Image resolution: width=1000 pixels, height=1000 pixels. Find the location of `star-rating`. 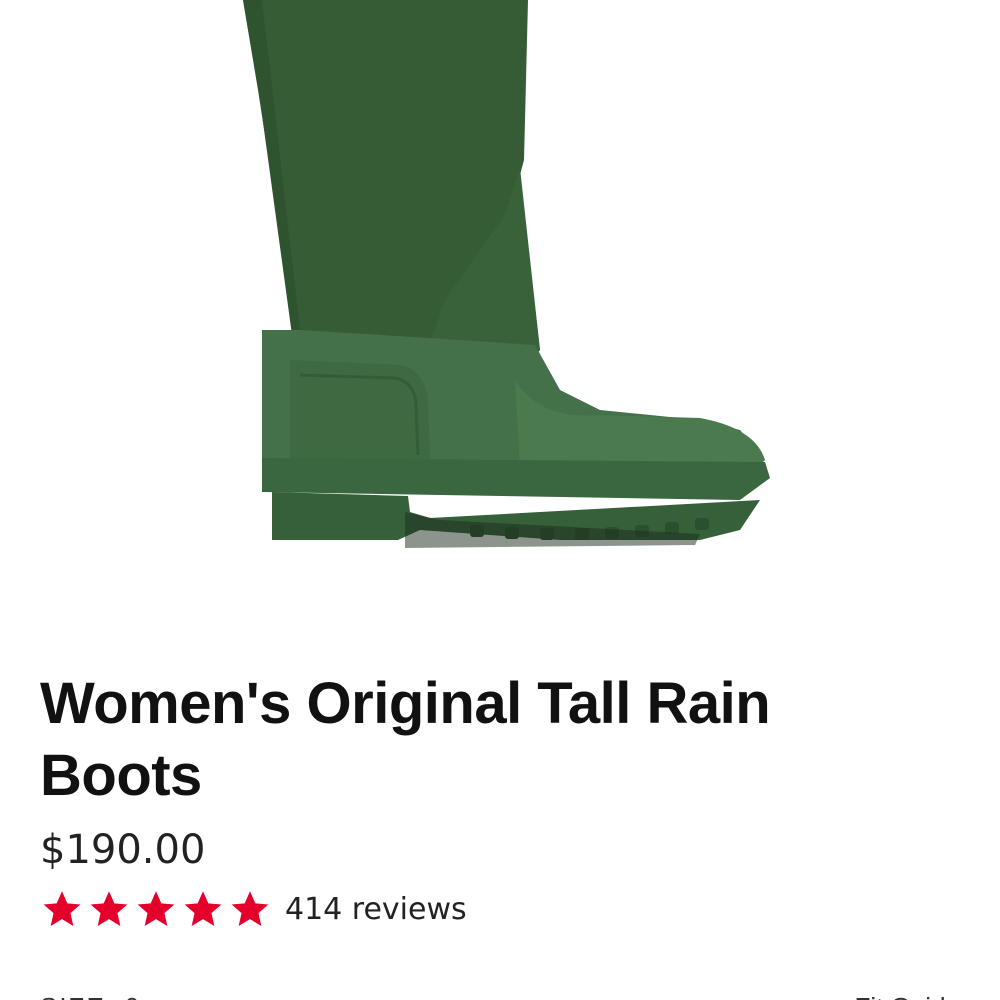

star-rating is located at coordinates (157, 910).